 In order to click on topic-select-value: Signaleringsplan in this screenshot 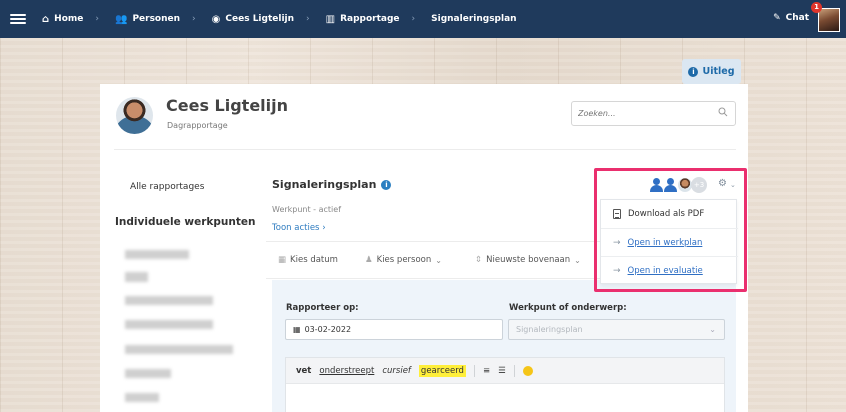, I will do `click(549, 329)`.